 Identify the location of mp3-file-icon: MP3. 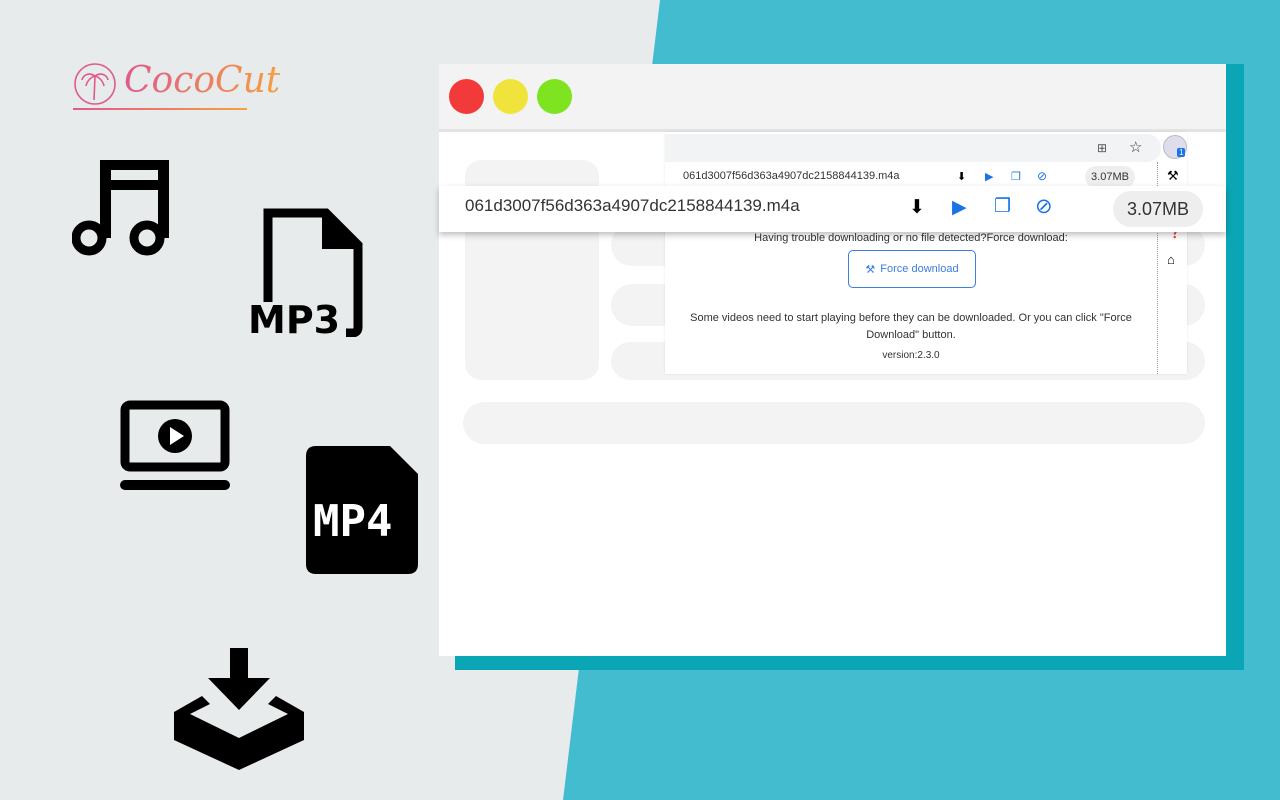
(305, 272).